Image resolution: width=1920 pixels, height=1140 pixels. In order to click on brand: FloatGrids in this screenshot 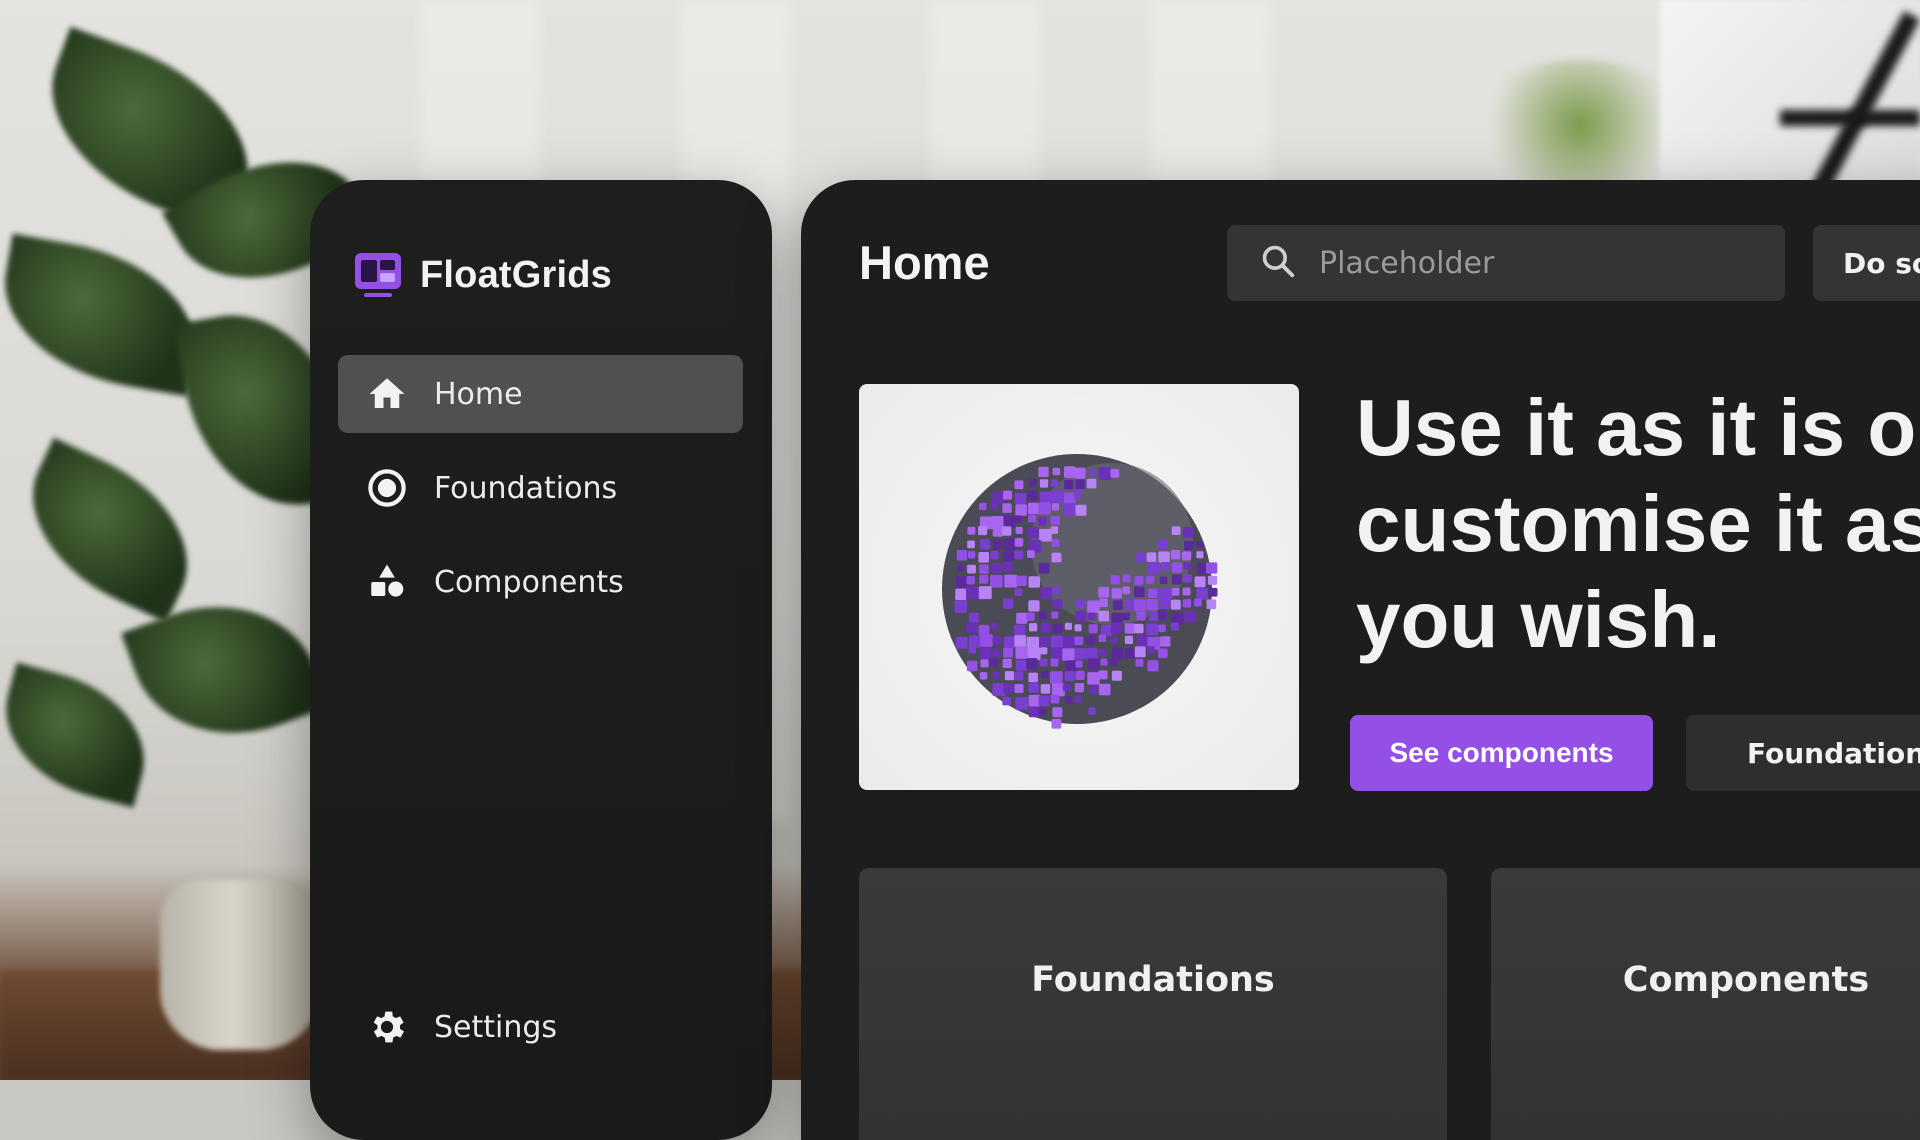, I will do `click(482, 275)`.